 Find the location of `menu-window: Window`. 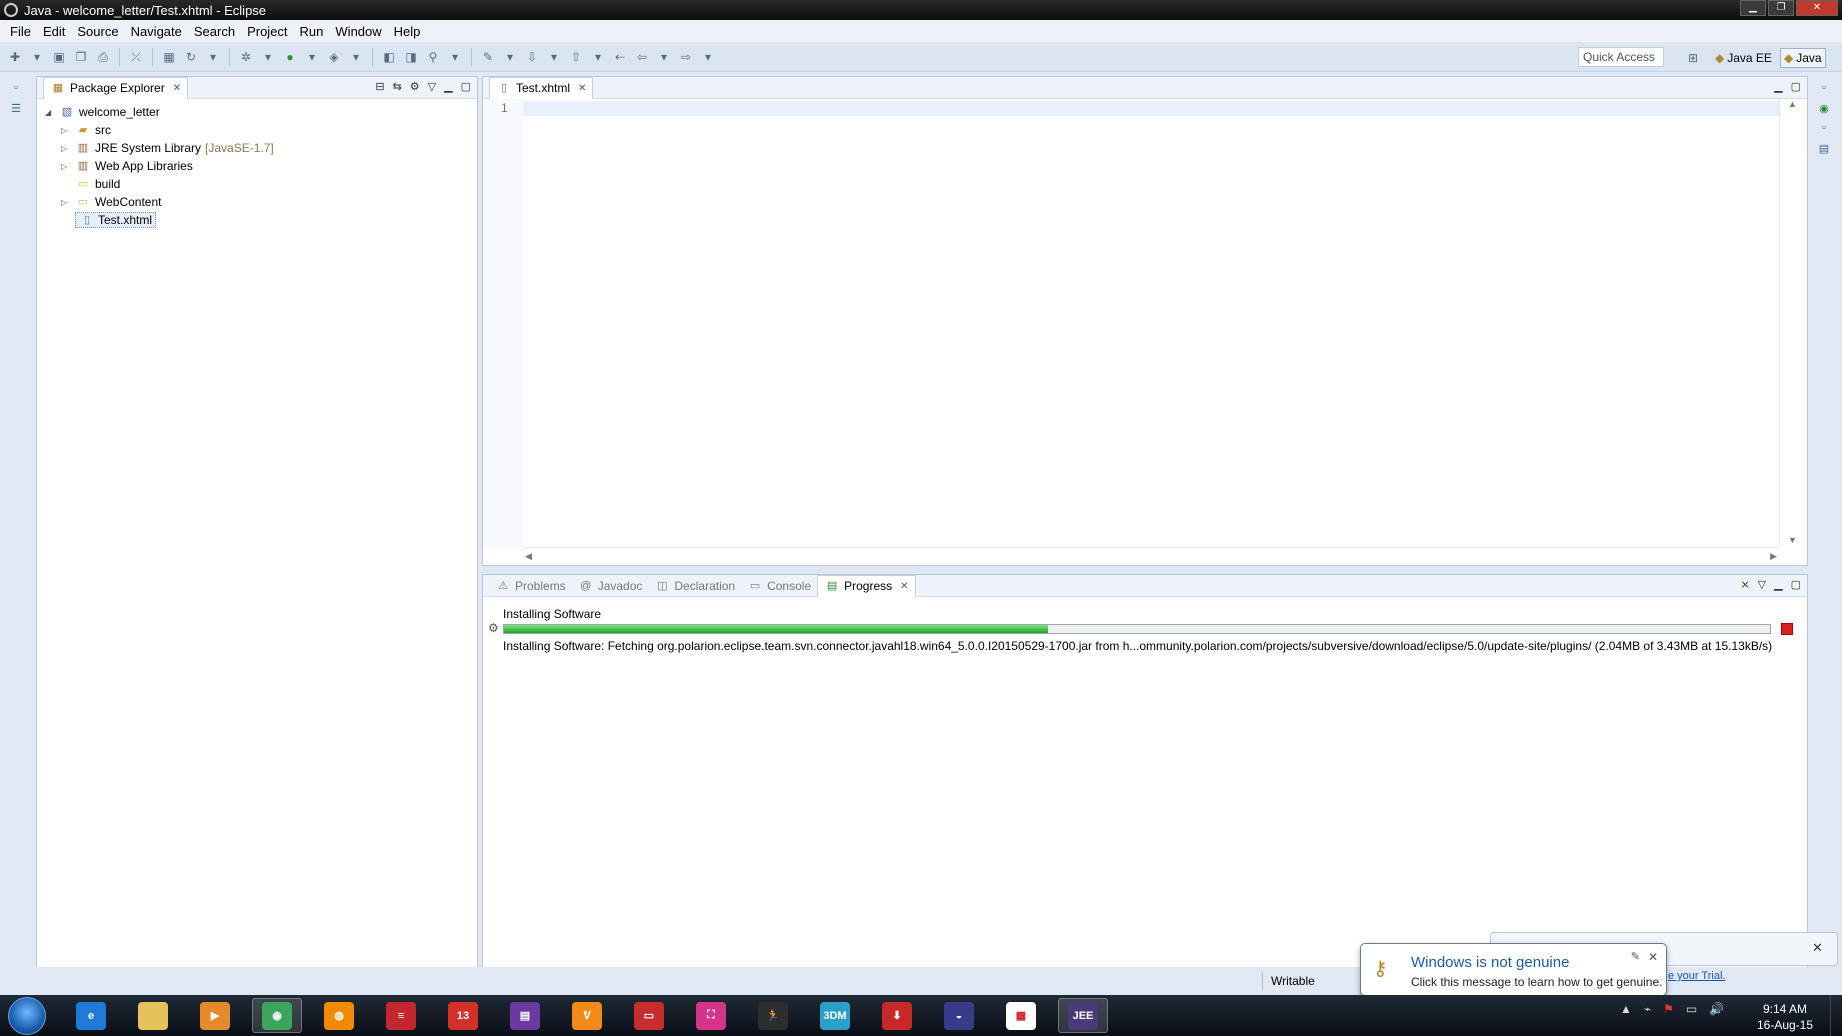

menu-window: Window is located at coordinates (358, 31).